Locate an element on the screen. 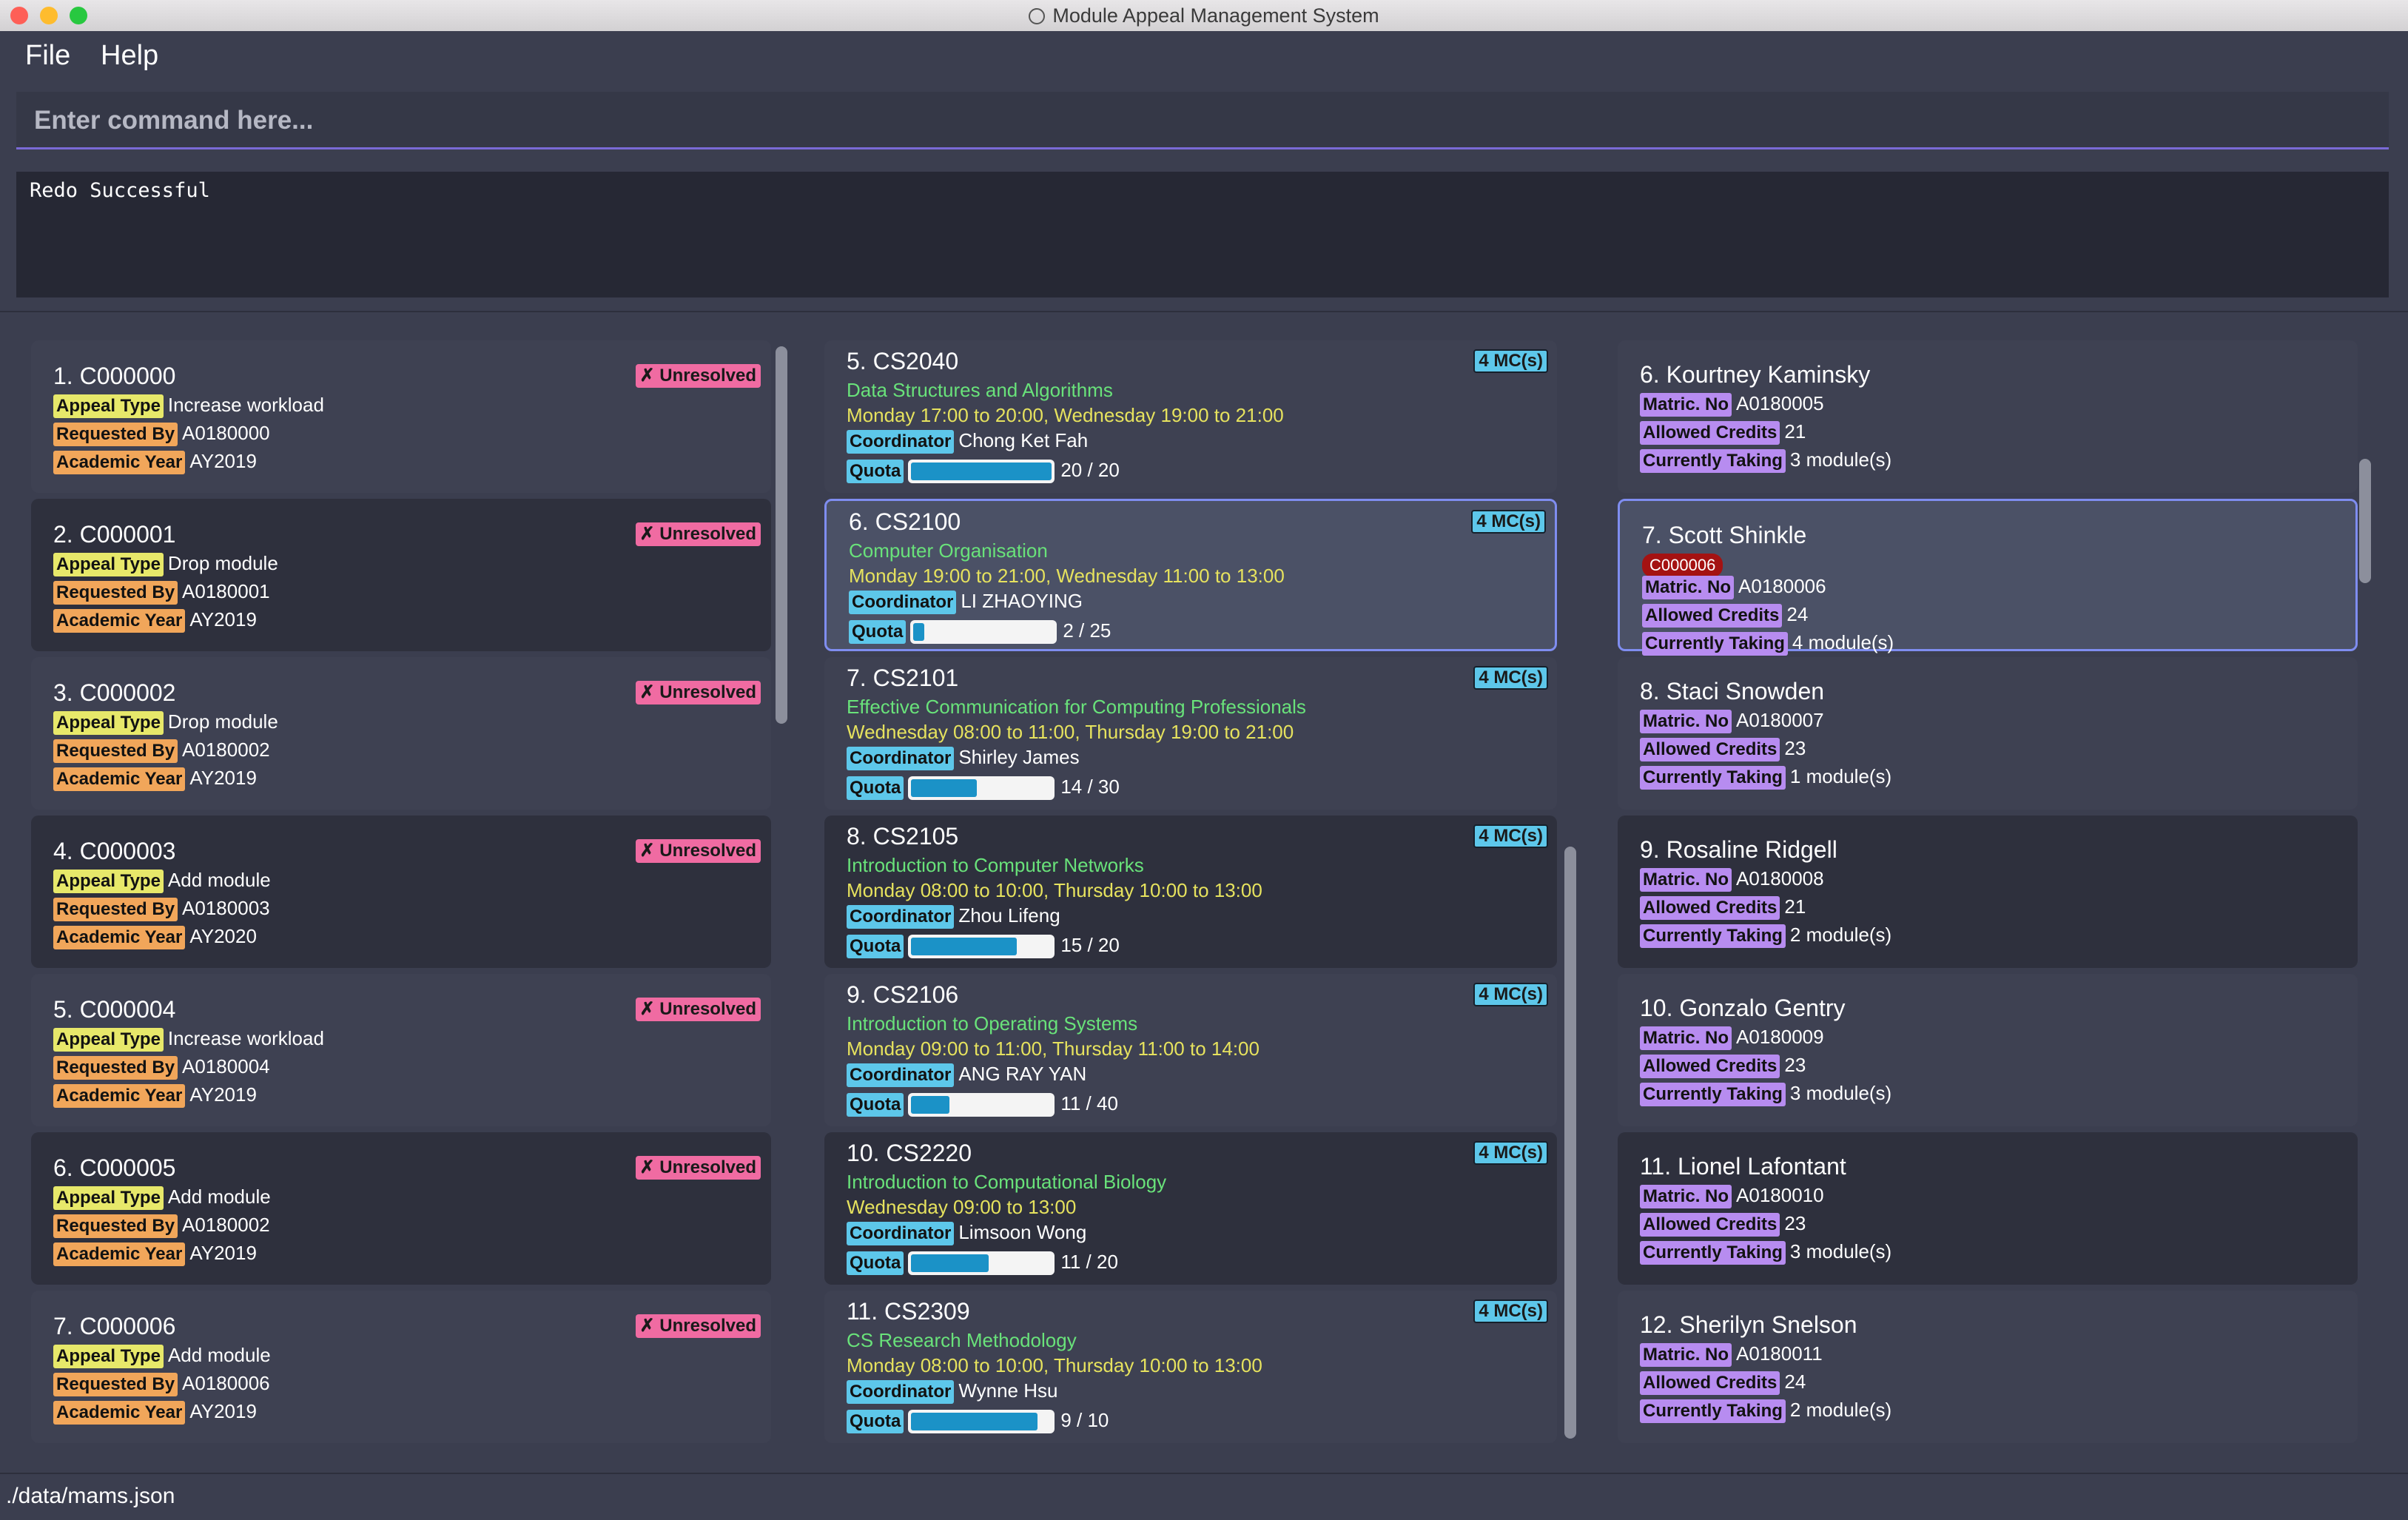  matric-no-value: A0180006 is located at coordinates (1782, 586).